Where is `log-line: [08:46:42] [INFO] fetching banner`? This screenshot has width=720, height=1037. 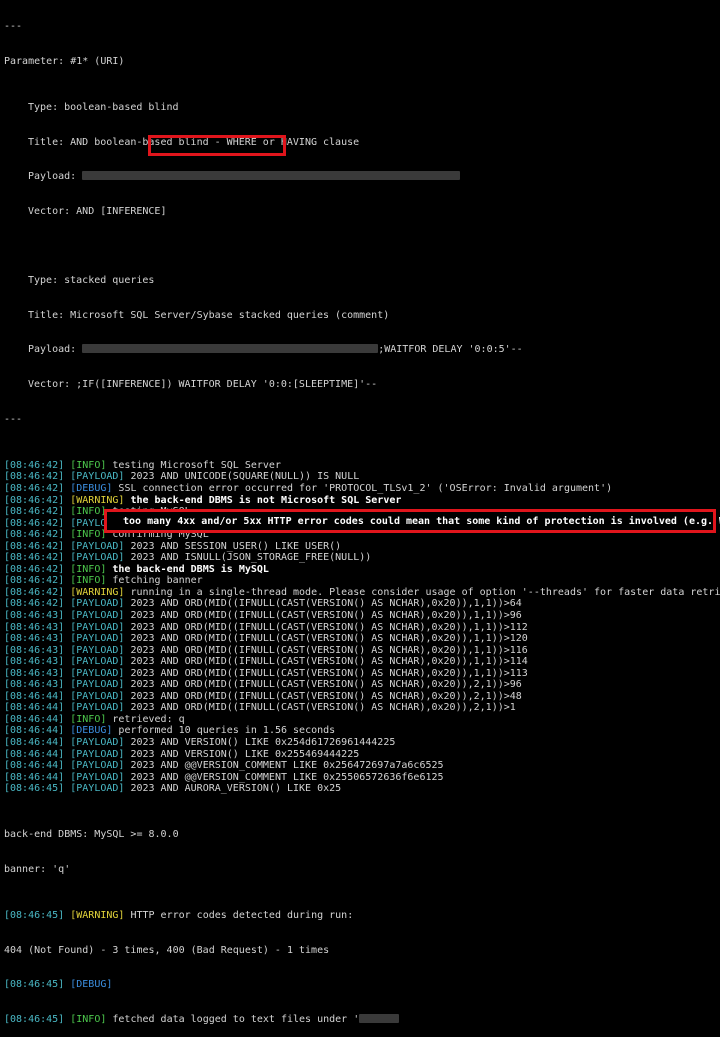 log-line: [08:46:42] [INFO] fetching banner is located at coordinates (362, 581).